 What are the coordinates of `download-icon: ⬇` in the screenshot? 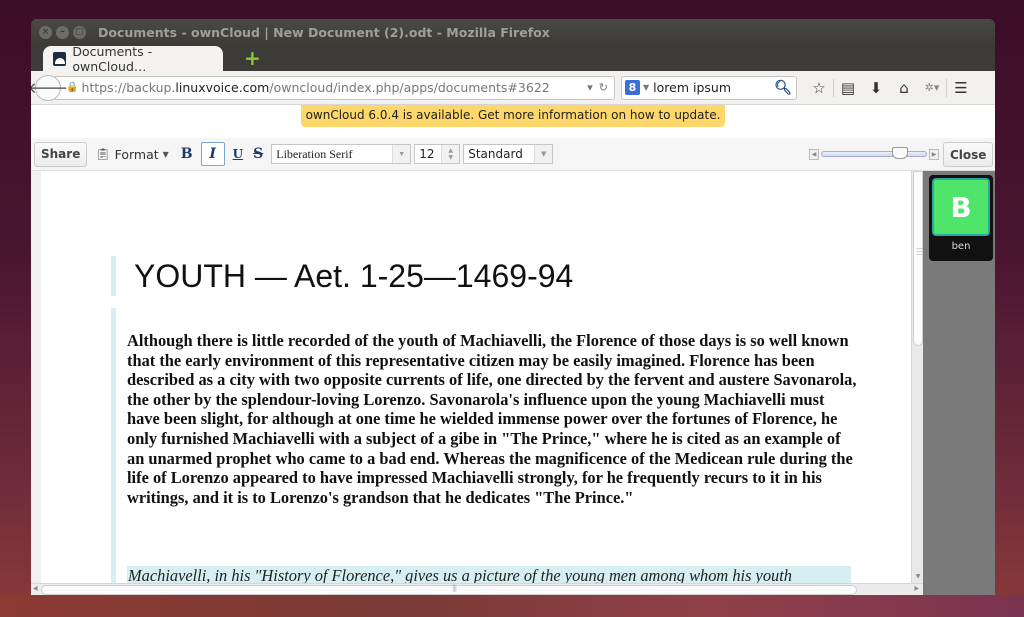 It's located at (876, 88).